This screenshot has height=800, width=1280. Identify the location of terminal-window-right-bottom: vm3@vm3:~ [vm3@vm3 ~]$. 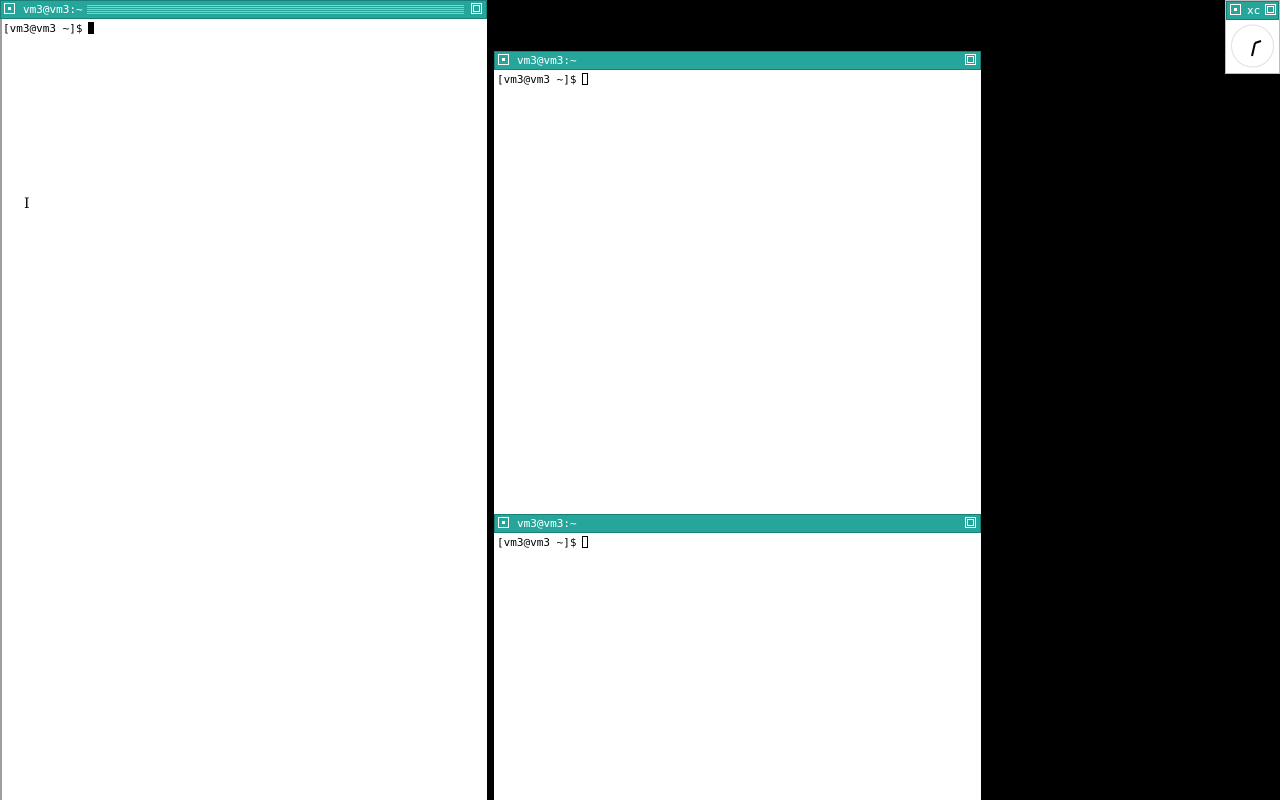
(737, 657).